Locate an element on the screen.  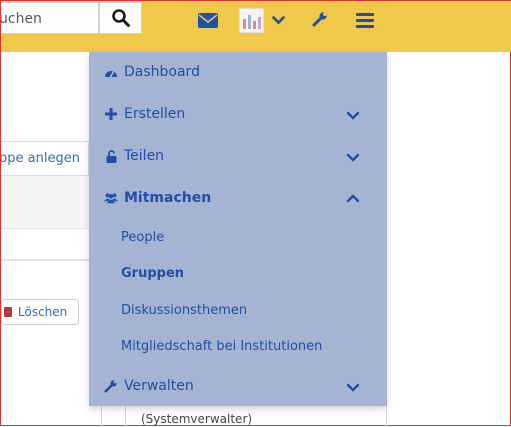
envelope-icon is located at coordinates (208, 20).